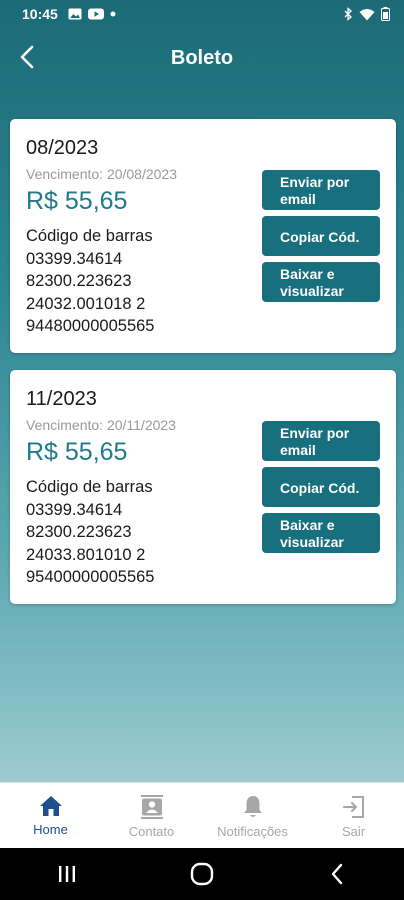 Image resolution: width=404 pixels, height=900 pixels. I want to click on nav-item-sair: Sair, so click(353, 815).